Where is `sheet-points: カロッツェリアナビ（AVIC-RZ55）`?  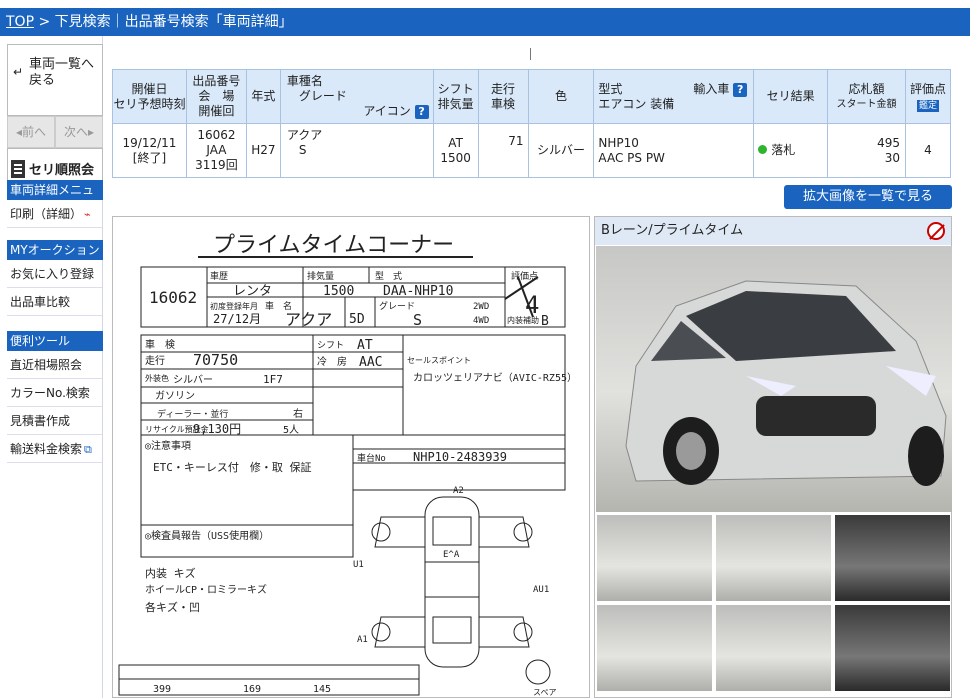 sheet-points: カロッツェリアナビ（AVIC-RZ55） is located at coordinates (495, 378).